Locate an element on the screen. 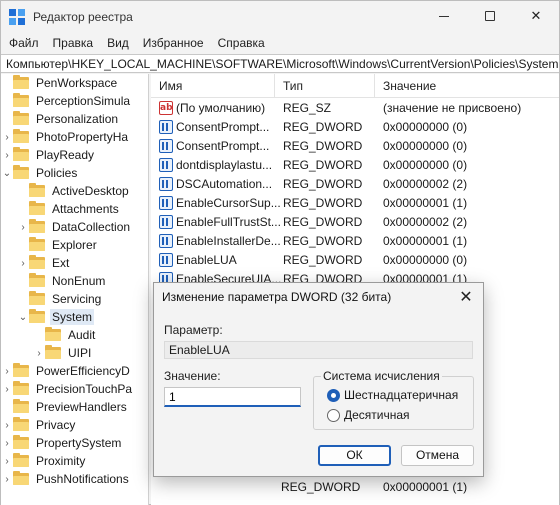 The width and height of the screenshot is (560, 505). close-icon: ✕ is located at coordinates (536, 15).